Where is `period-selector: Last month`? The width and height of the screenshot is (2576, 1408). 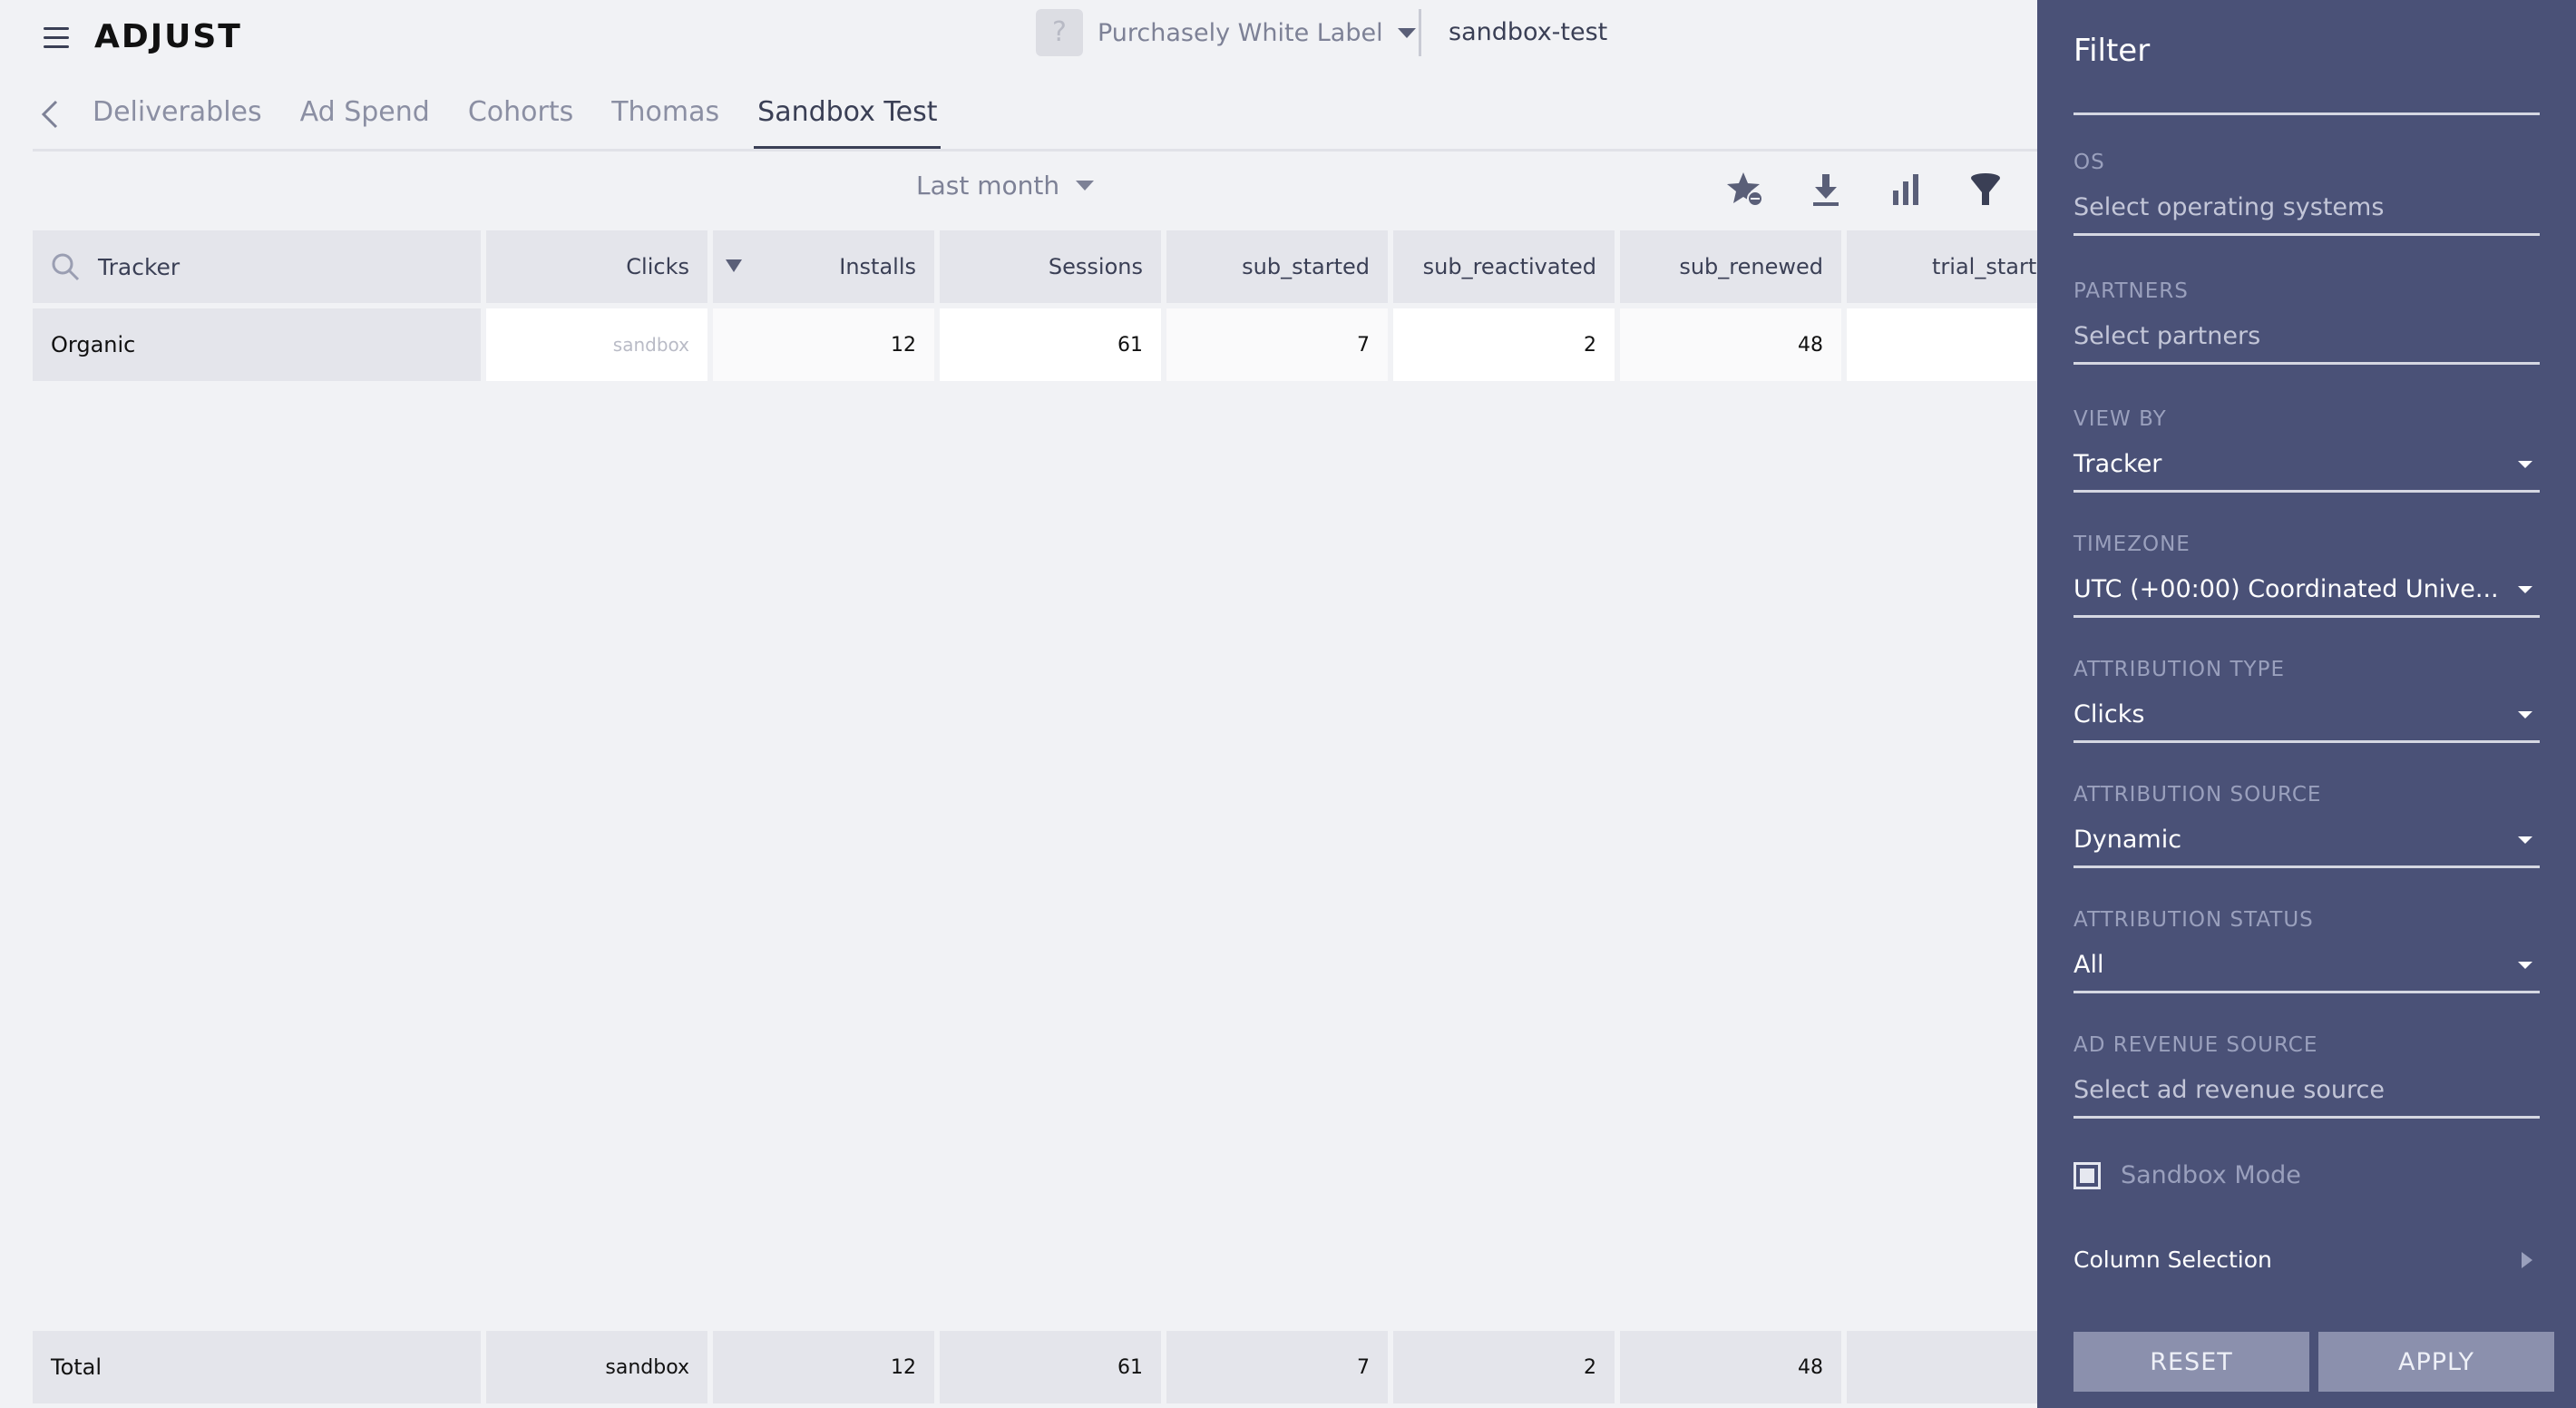
period-selector: Last month is located at coordinates (1005, 185).